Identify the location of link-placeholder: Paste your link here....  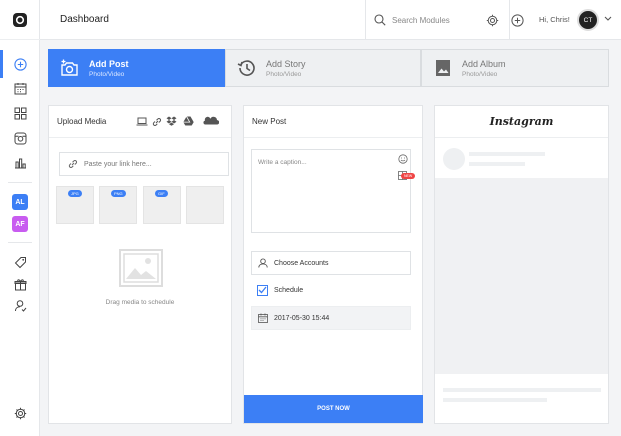
(118, 164).